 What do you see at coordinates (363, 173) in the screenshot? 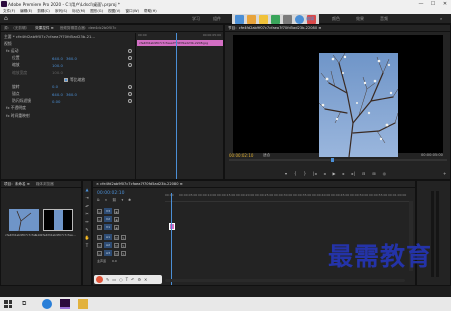
I see `lift-icon: ⊟` at bounding box center [363, 173].